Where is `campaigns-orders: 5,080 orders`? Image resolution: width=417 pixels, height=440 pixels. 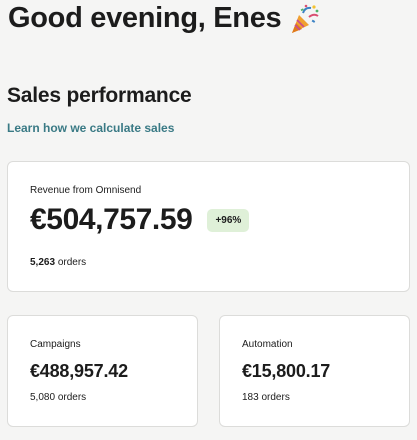 campaigns-orders: 5,080 orders is located at coordinates (58, 397).